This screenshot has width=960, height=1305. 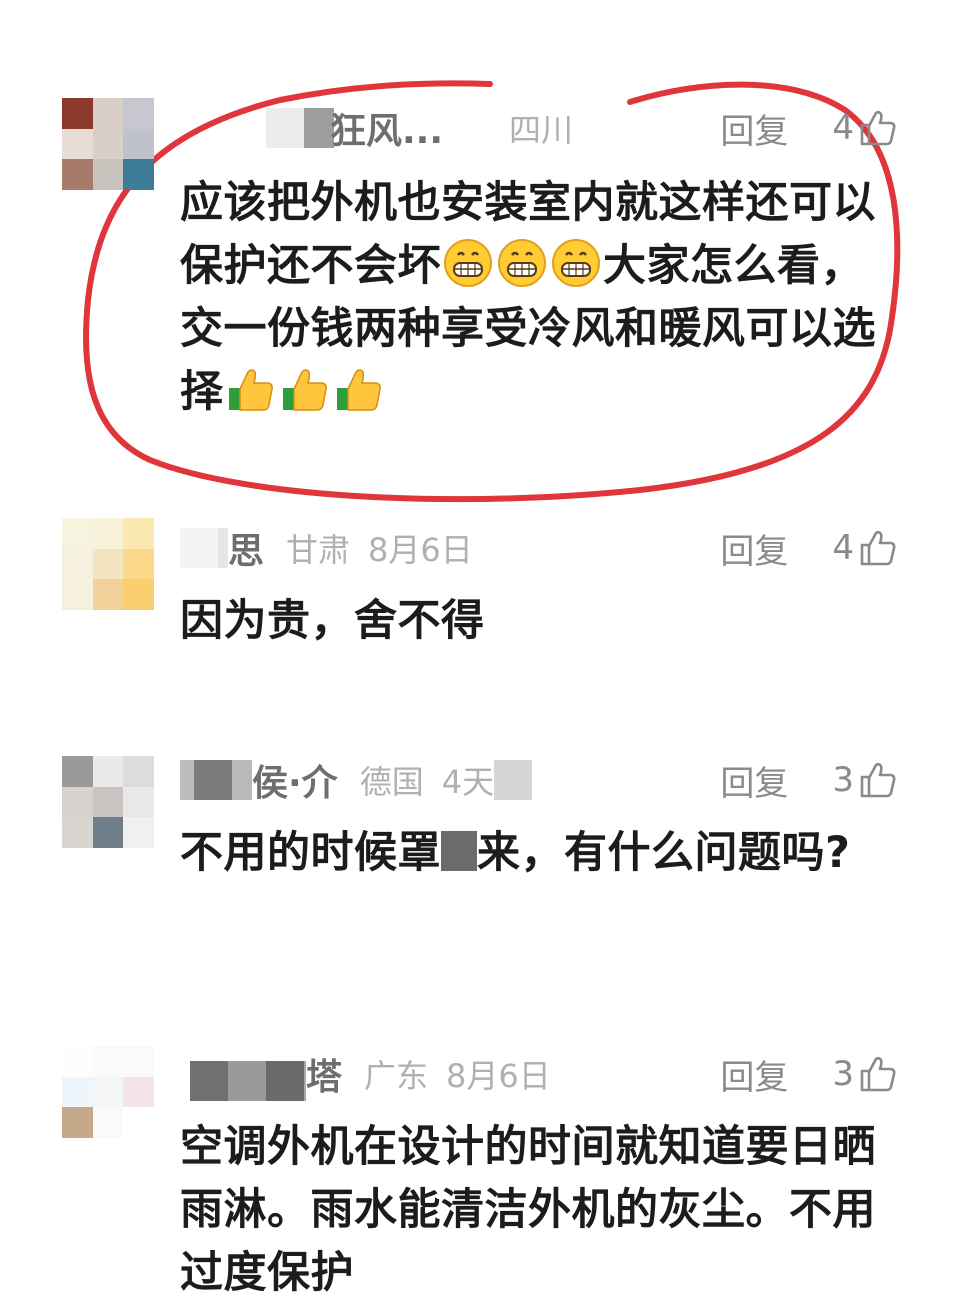 I want to click on comment-meta: 思 甘肃 8月6日 回复 4, so click(x=539, y=548).